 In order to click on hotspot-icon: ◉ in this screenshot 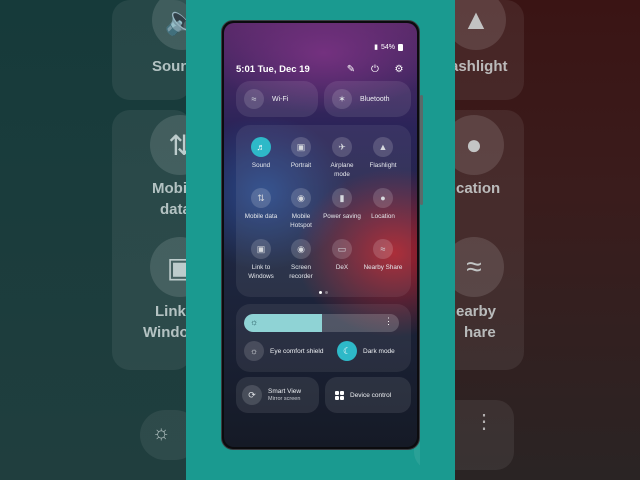, I will do `click(301, 198)`.